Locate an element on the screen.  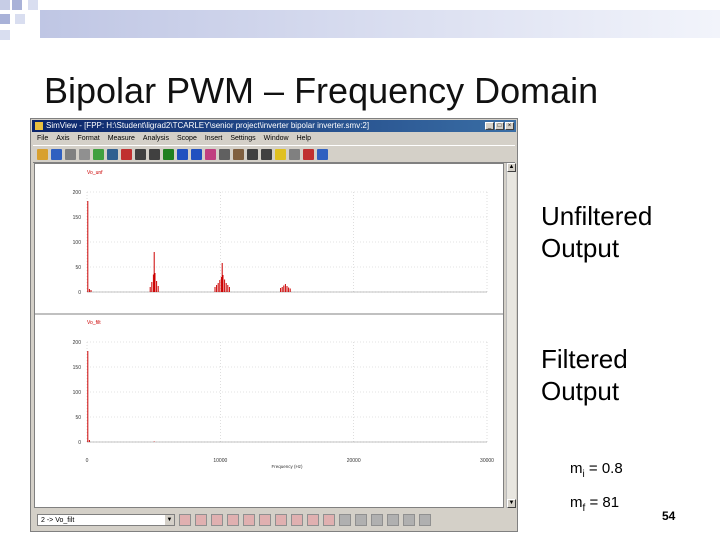
mi-subscript: i is located at coordinates (583, 474).